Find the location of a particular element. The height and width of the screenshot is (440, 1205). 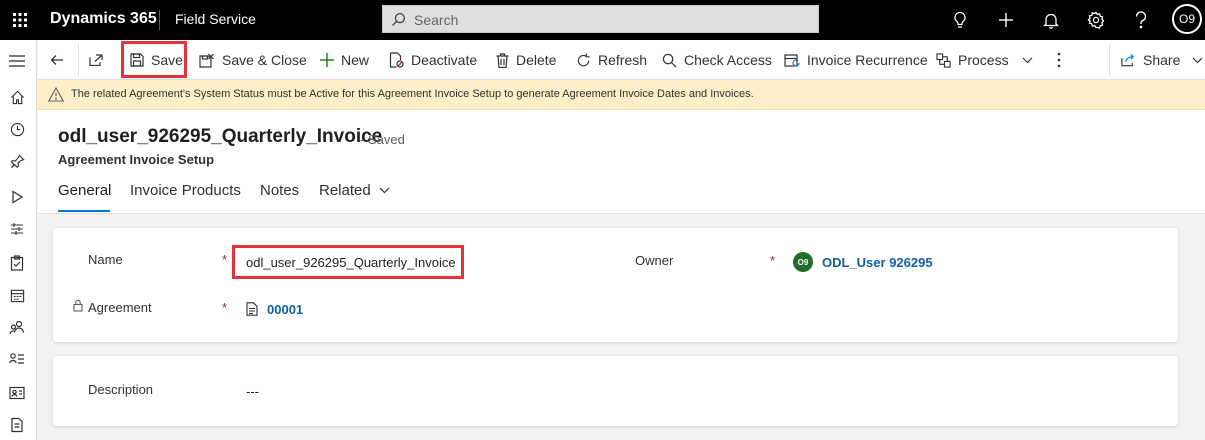

save-and-close-button: Save & Close is located at coordinates (253, 60).